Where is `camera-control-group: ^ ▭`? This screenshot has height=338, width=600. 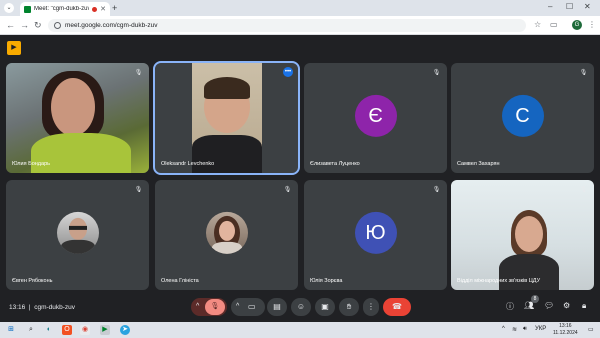 camera-control-group: ^ ▭ is located at coordinates (248, 307).